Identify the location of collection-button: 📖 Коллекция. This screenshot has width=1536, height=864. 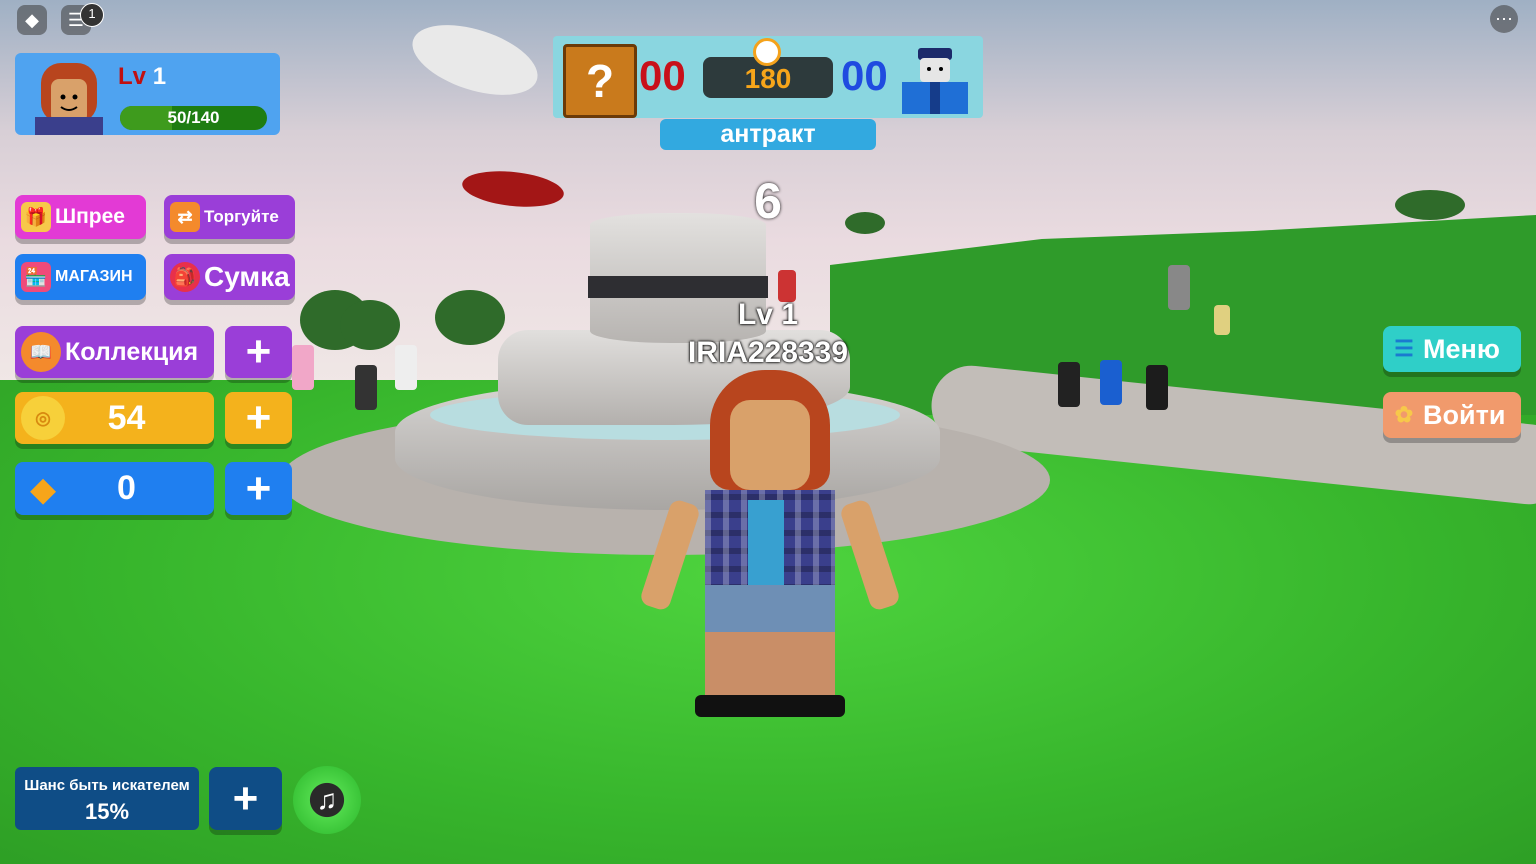
(114, 352).